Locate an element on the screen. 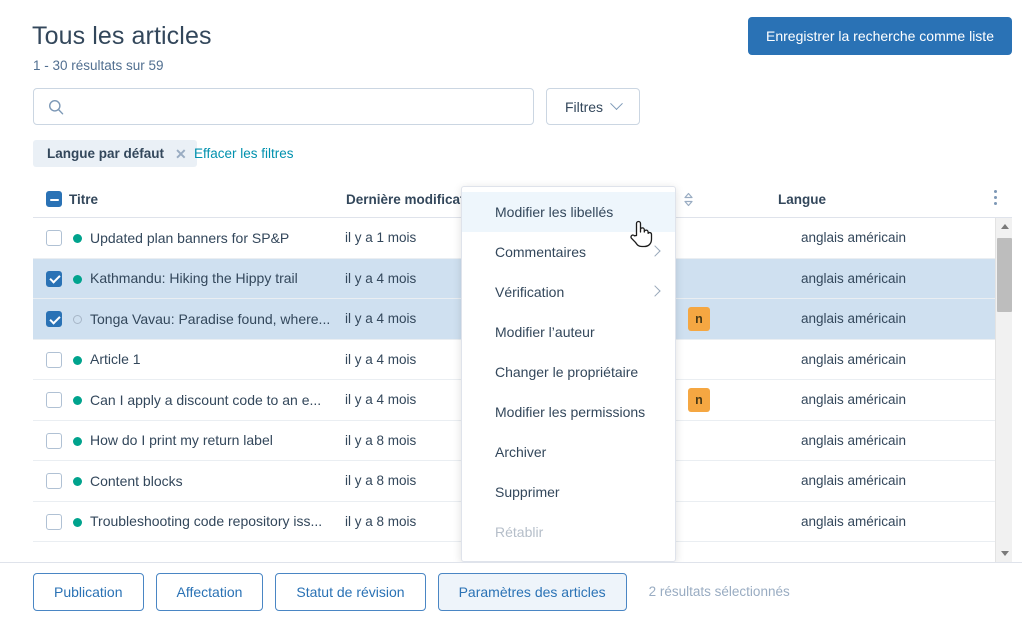 Image resolution: width=1022 pixels, height=620 pixels. filters-button: Filtres is located at coordinates (593, 106).